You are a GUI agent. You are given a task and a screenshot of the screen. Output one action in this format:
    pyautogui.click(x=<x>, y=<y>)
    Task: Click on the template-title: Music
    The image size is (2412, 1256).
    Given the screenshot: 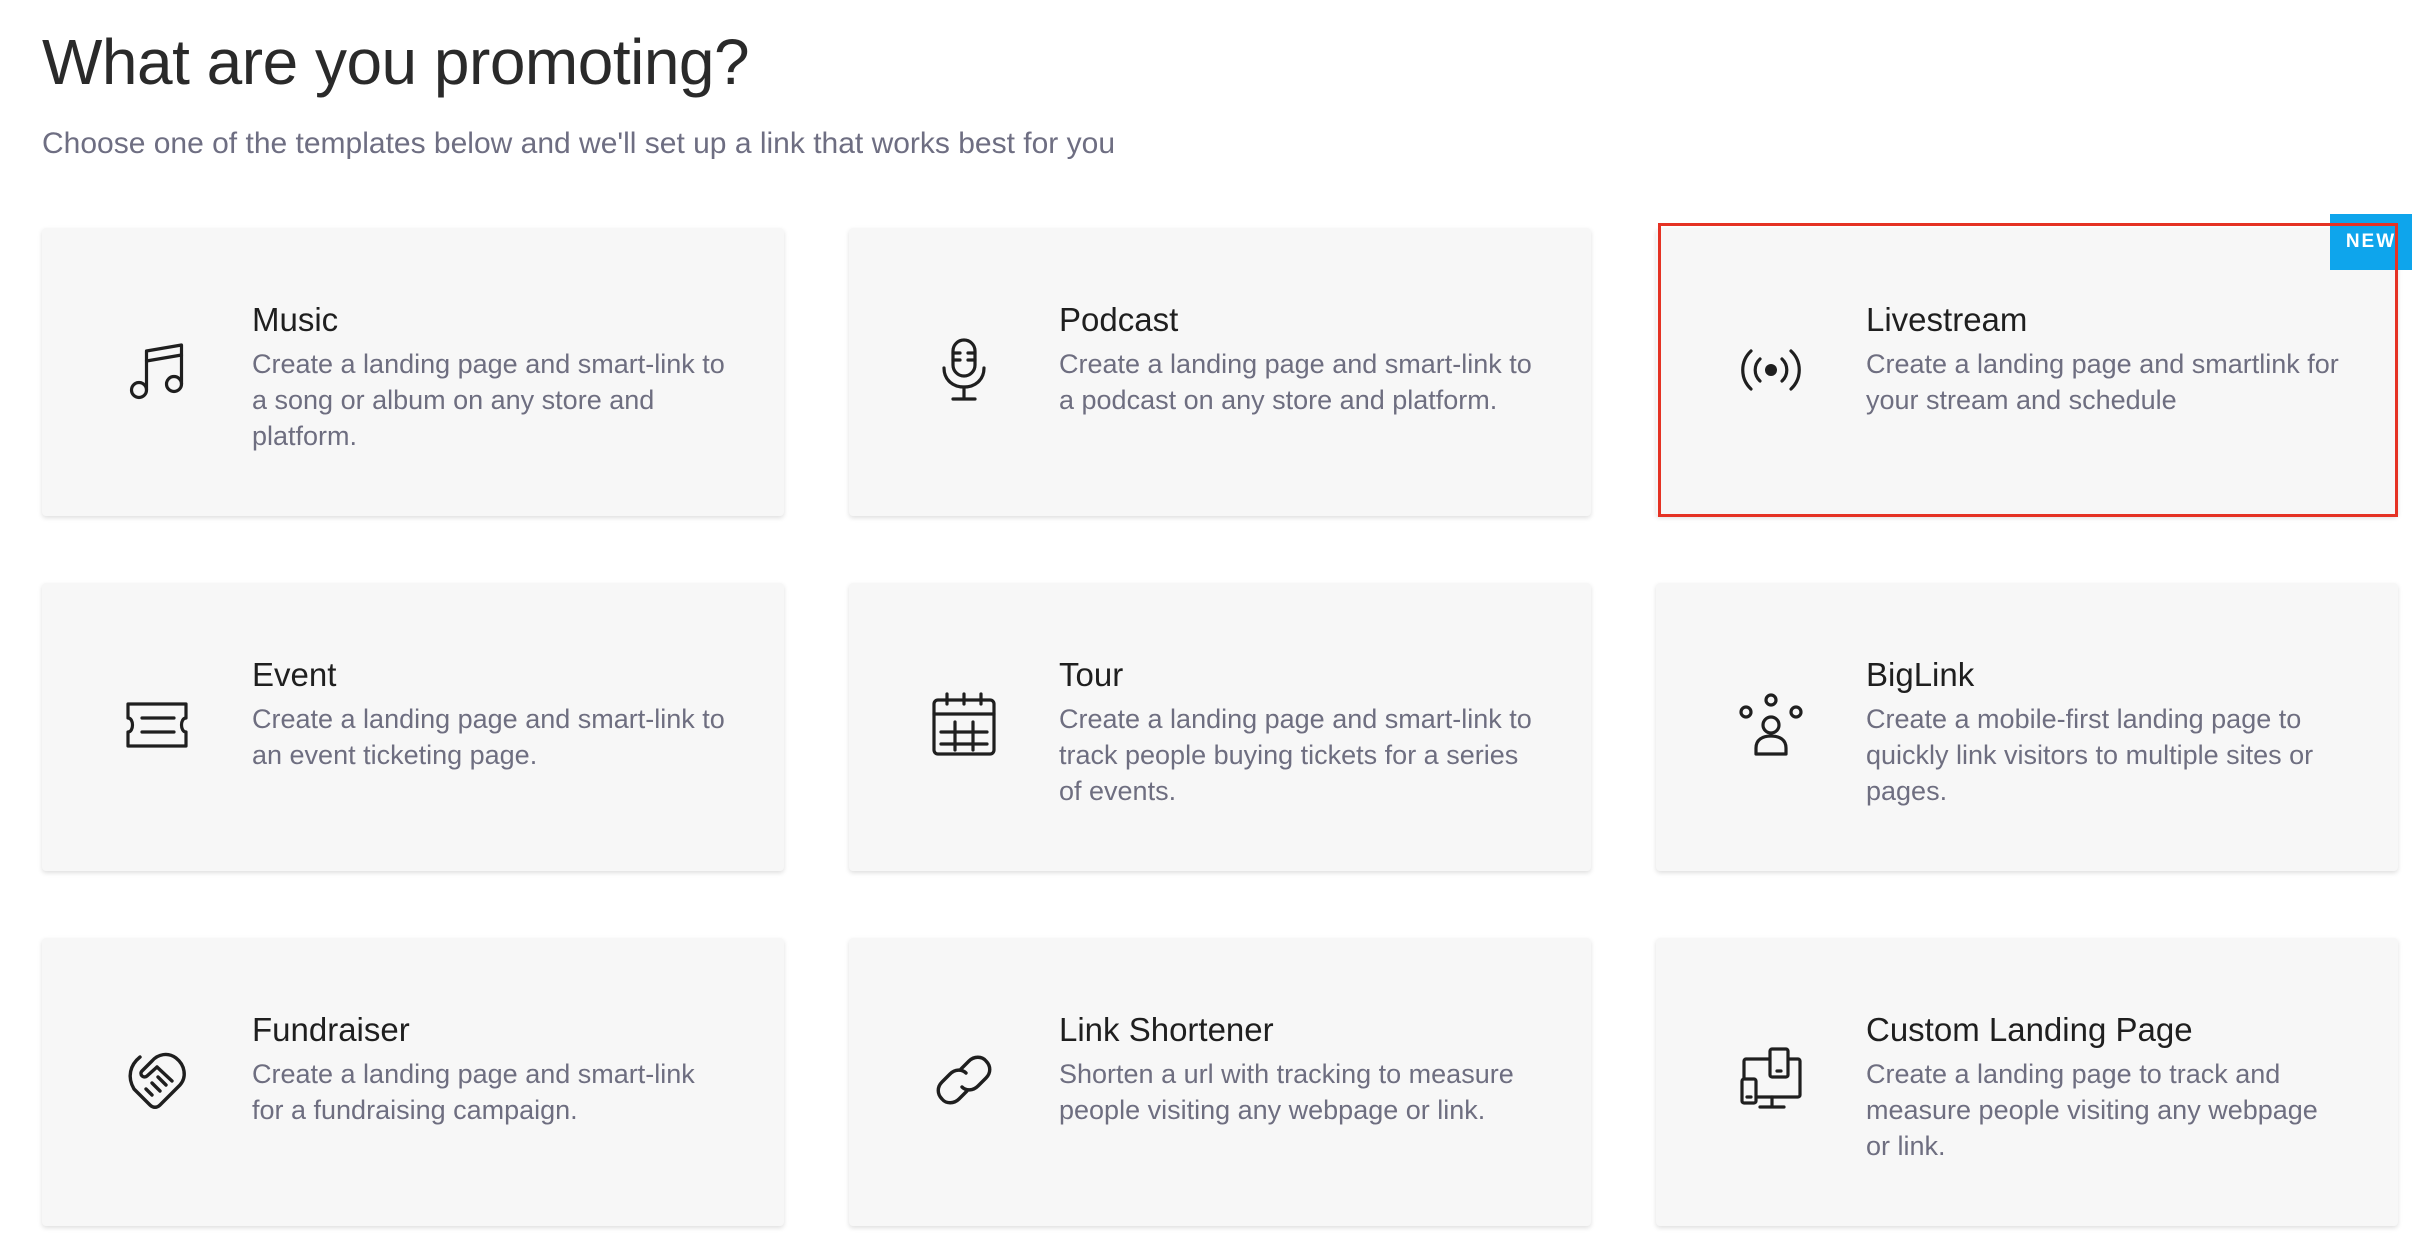 What is the action you would take?
    pyautogui.click(x=295, y=319)
    